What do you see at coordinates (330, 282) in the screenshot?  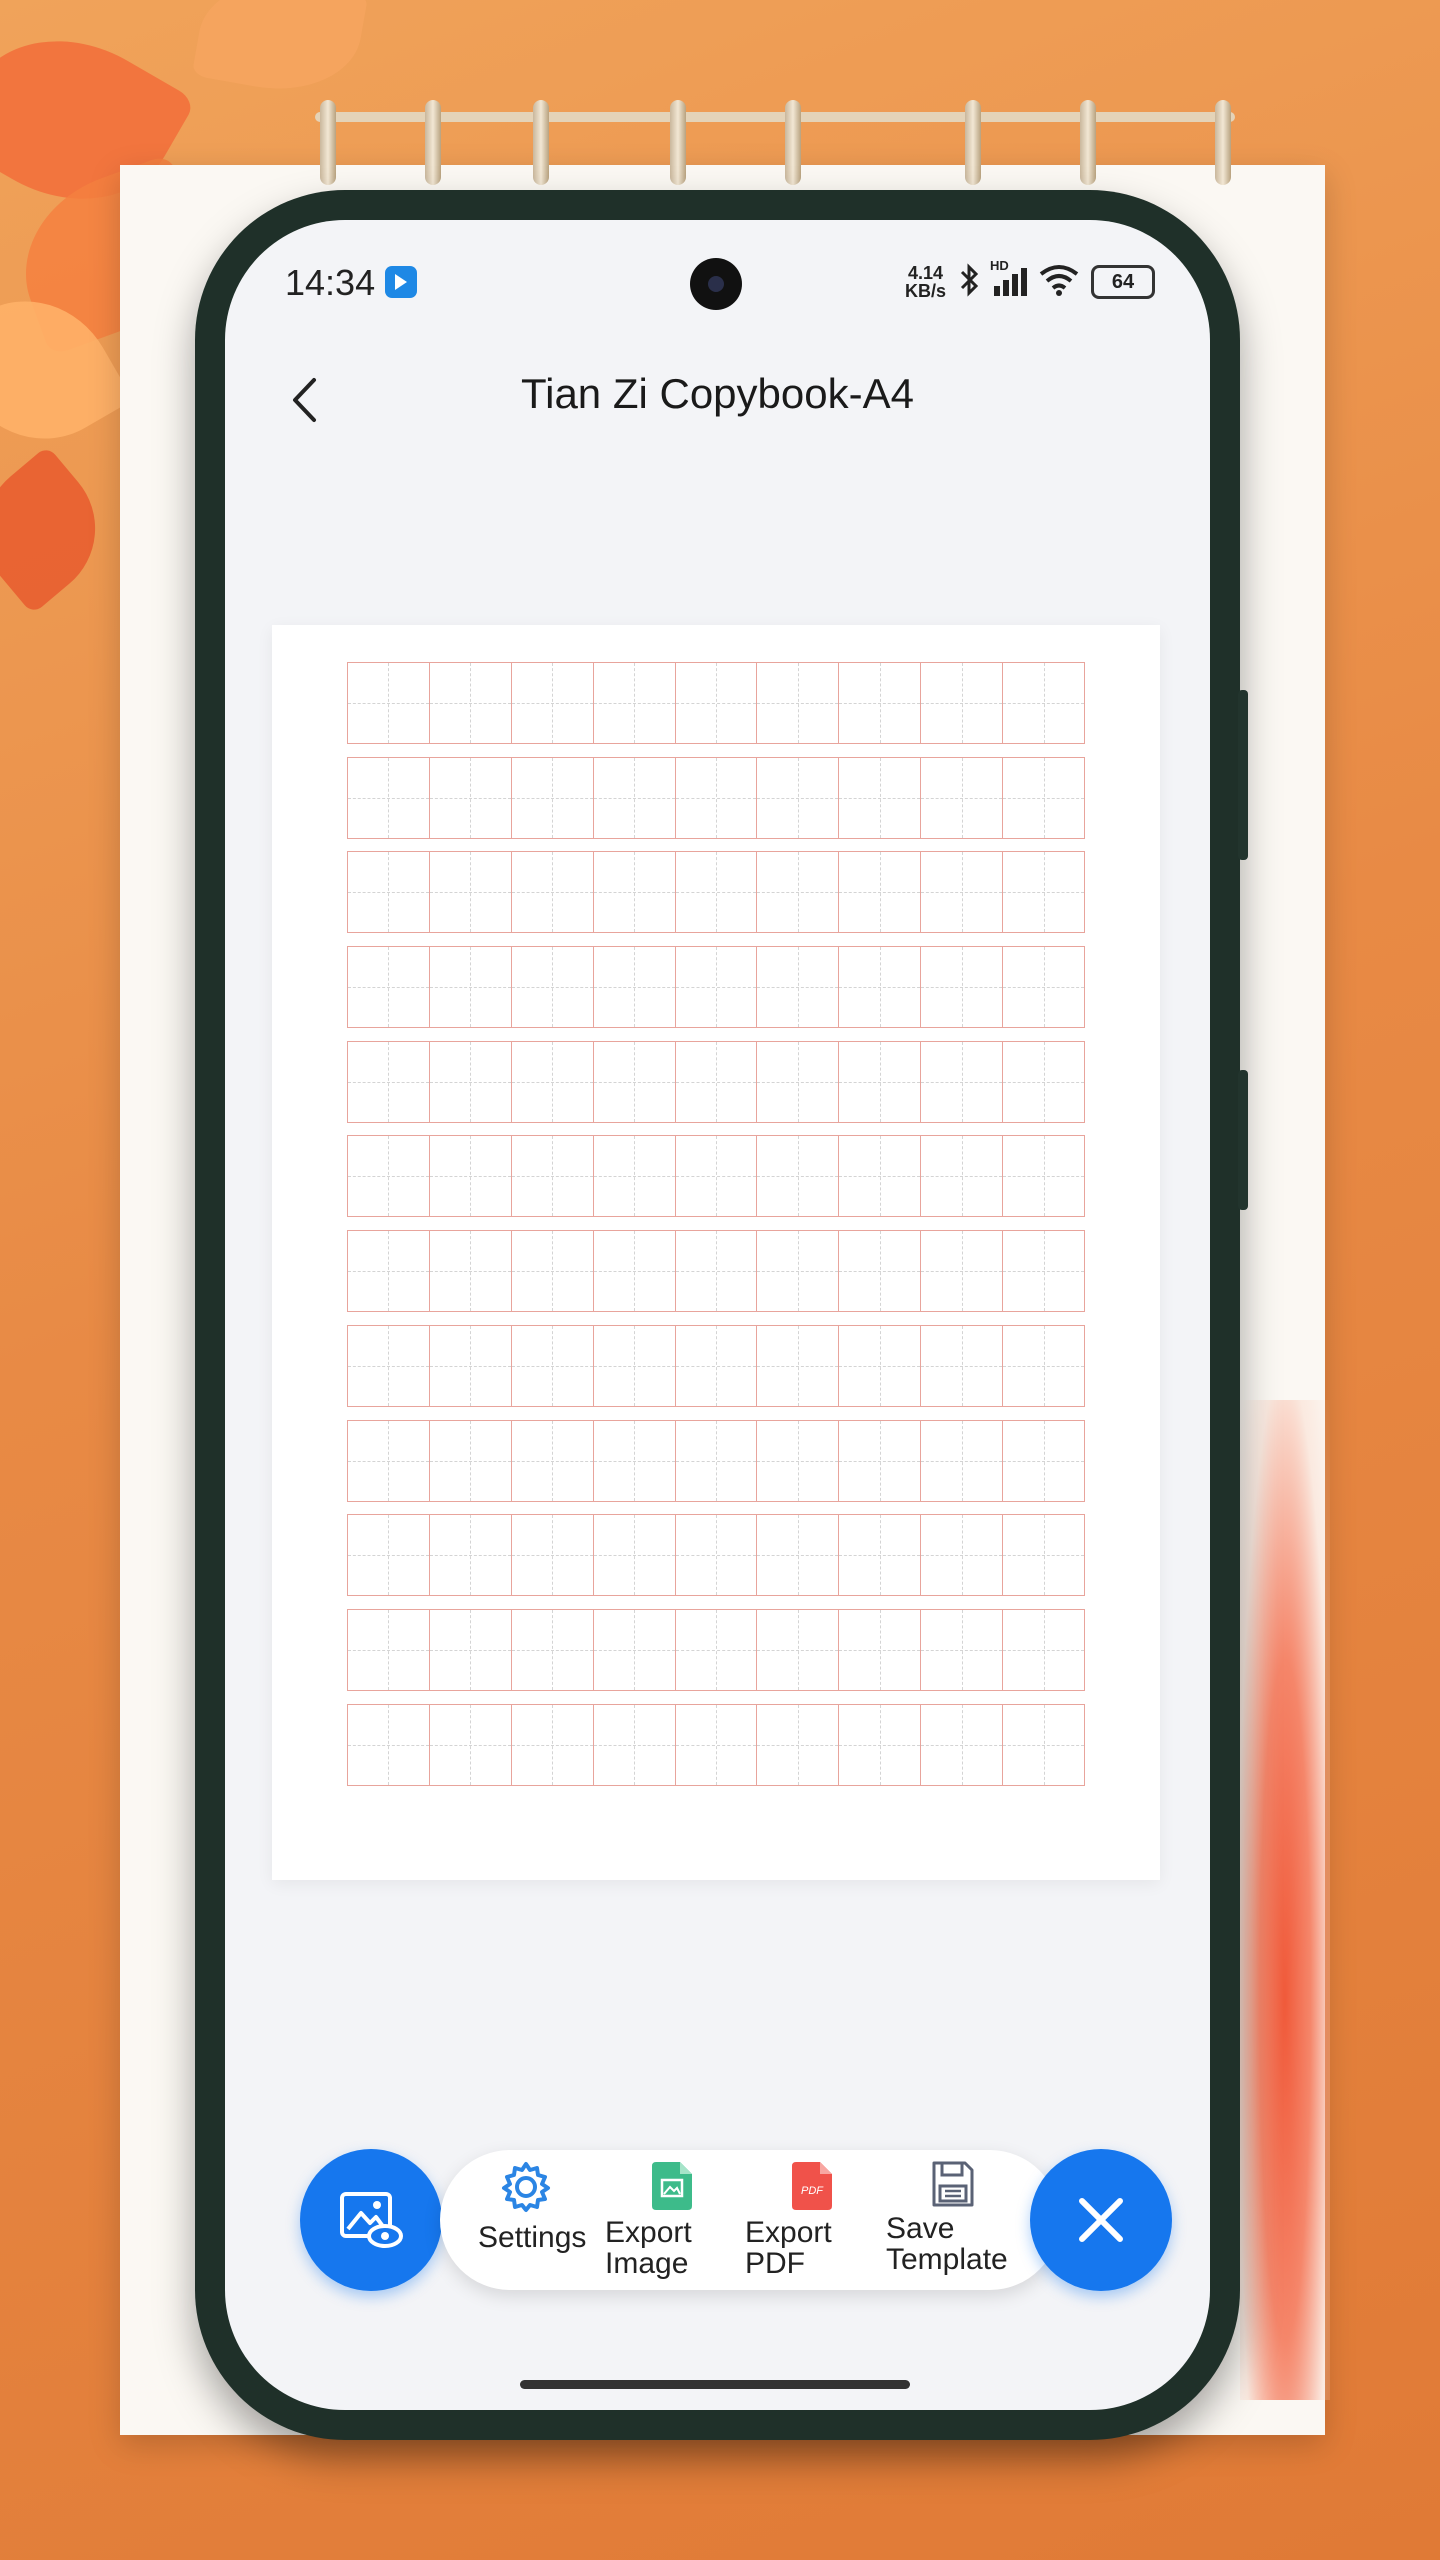 I see `status-time: 14:34` at bounding box center [330, 282].